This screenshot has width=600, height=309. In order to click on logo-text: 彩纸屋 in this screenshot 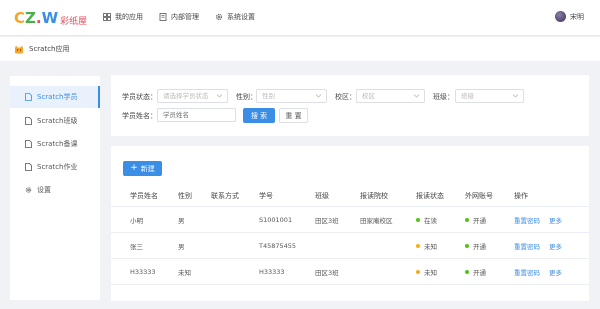, I will do `click(74, 21)`.